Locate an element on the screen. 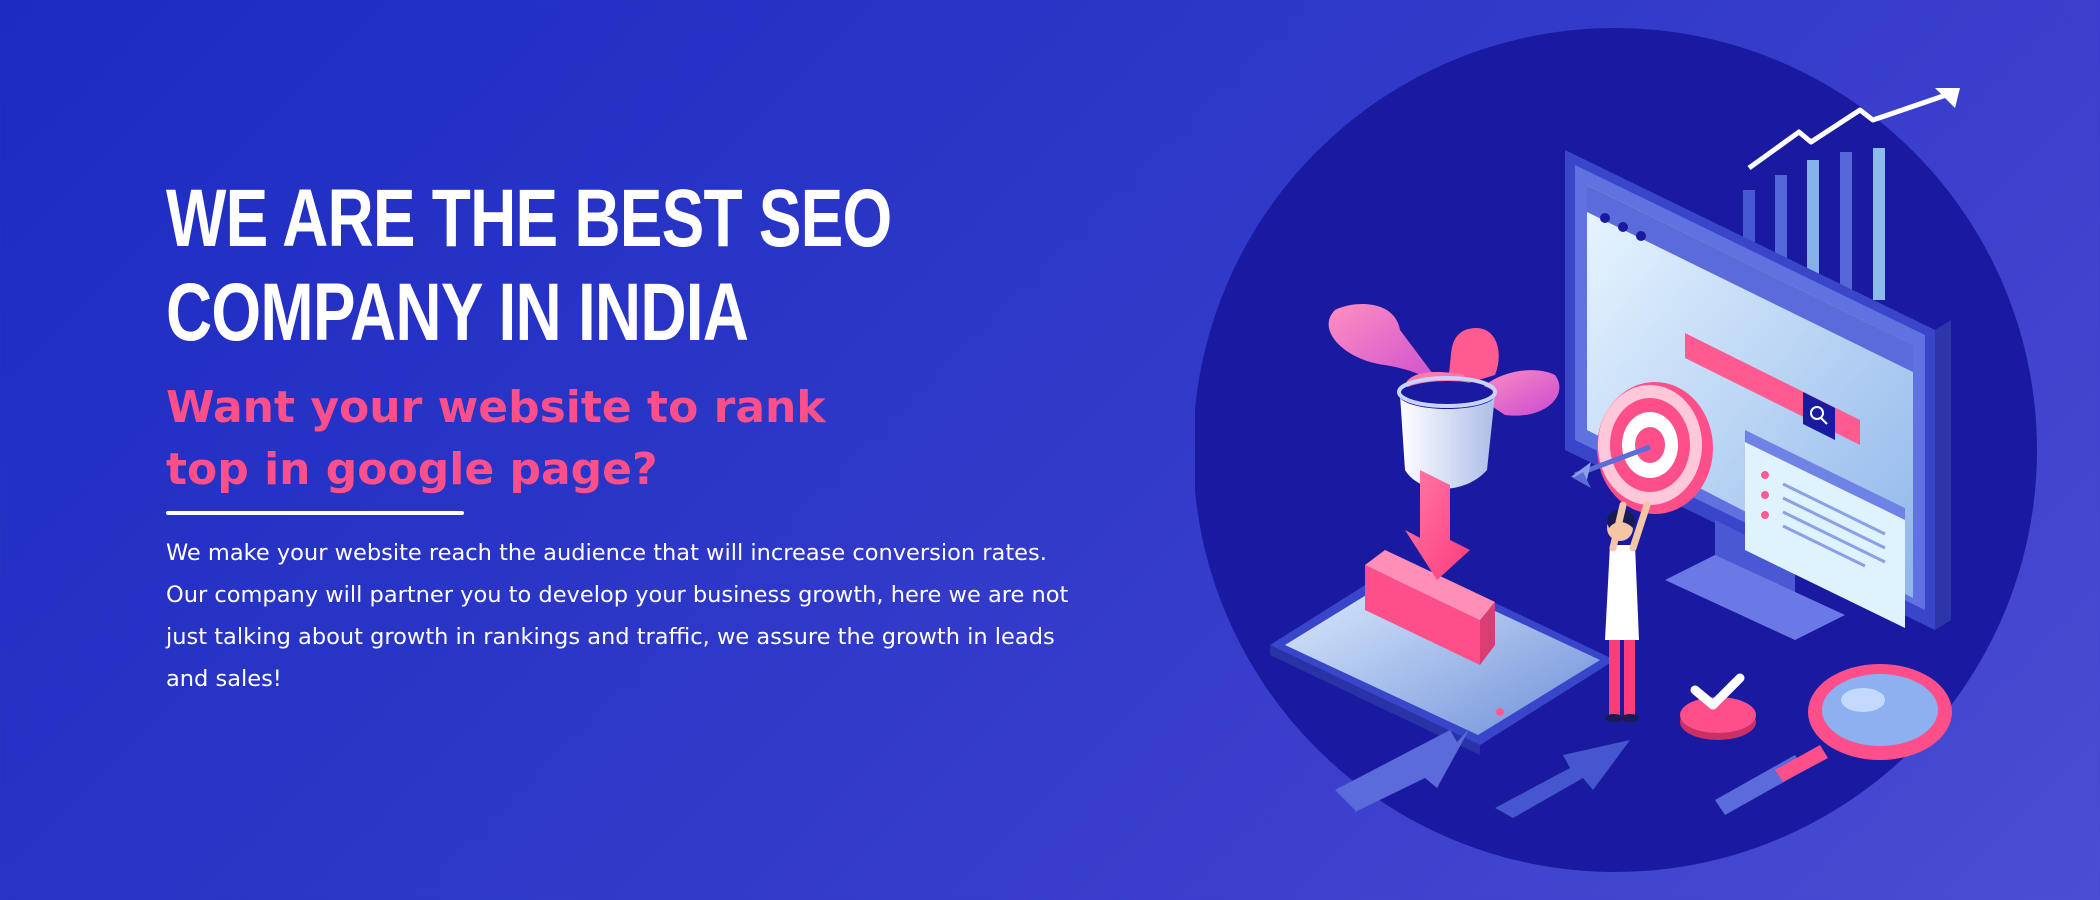 The image size is (2100, 900). heading-divider is located at coordinates (315, 513).